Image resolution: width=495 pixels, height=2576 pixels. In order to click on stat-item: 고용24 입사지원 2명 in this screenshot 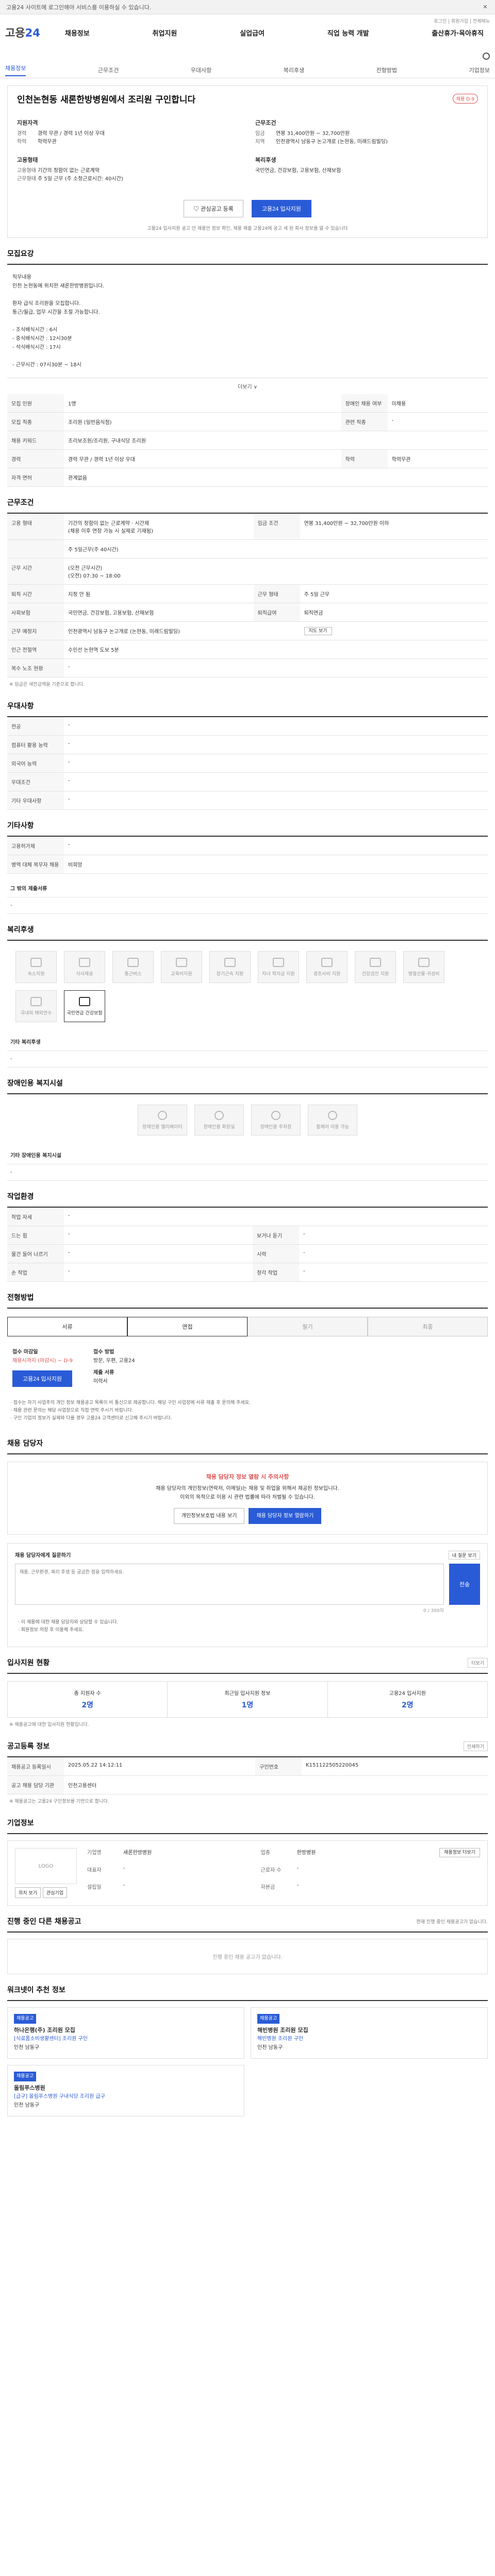, I will do `click(408, 1700)`.